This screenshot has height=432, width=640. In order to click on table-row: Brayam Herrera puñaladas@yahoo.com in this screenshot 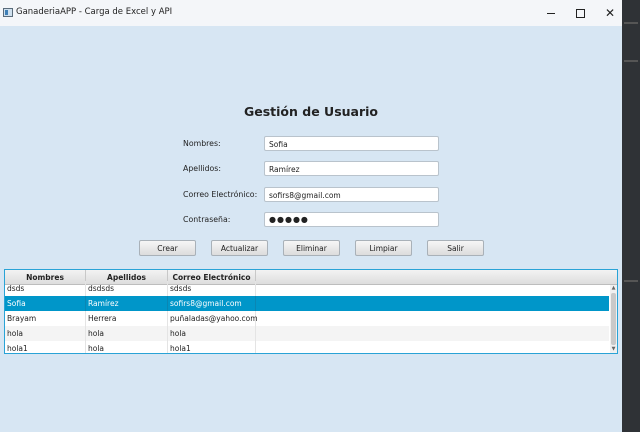, I will do `click(307, 318)`.